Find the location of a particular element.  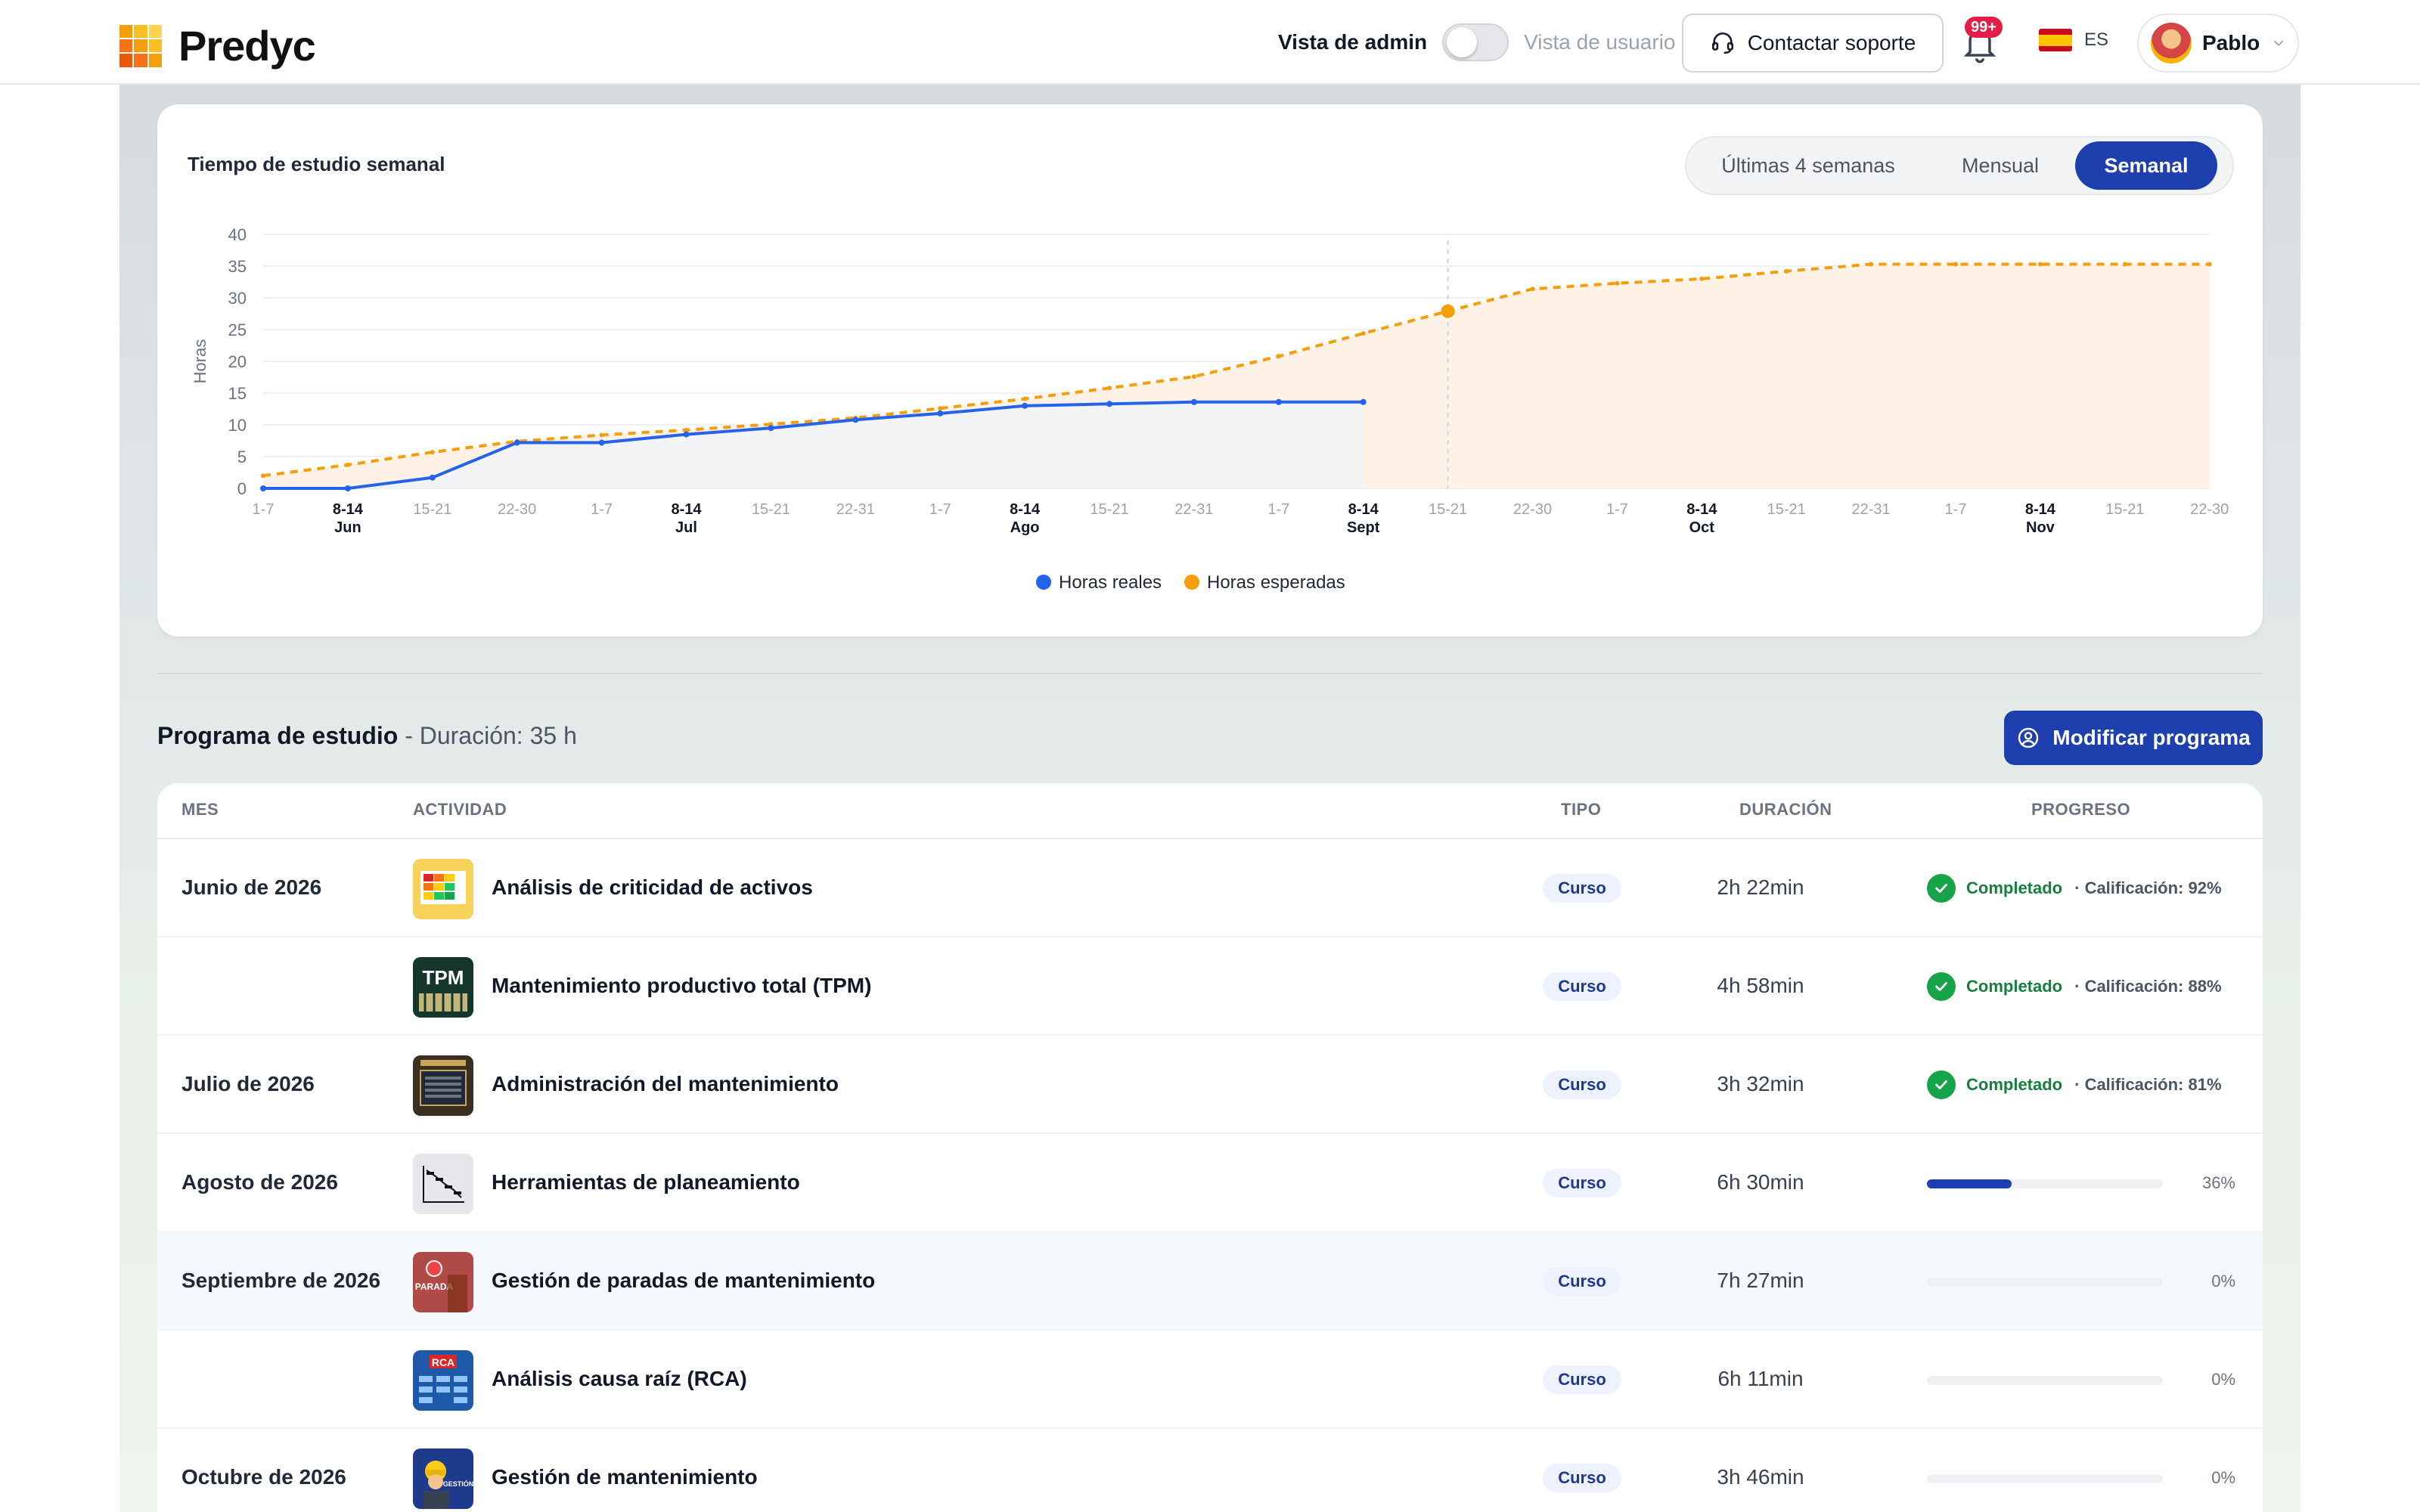

legend-expected-label: Horas esperadas is located at coordinates (1276, 583).